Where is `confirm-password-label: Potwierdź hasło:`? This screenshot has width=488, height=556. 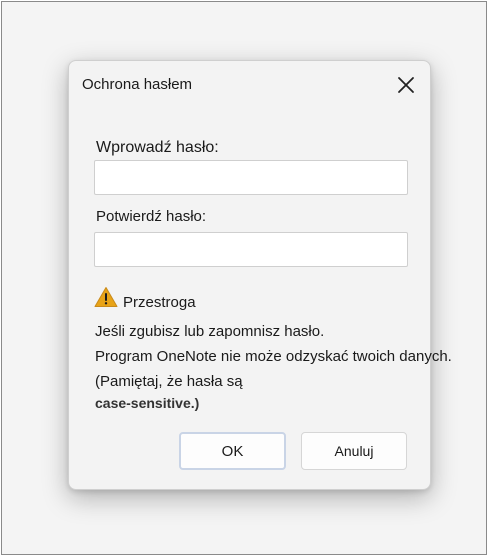 confirm-password-label: Potwierdź hasło: is located at coordinates (151, 216).